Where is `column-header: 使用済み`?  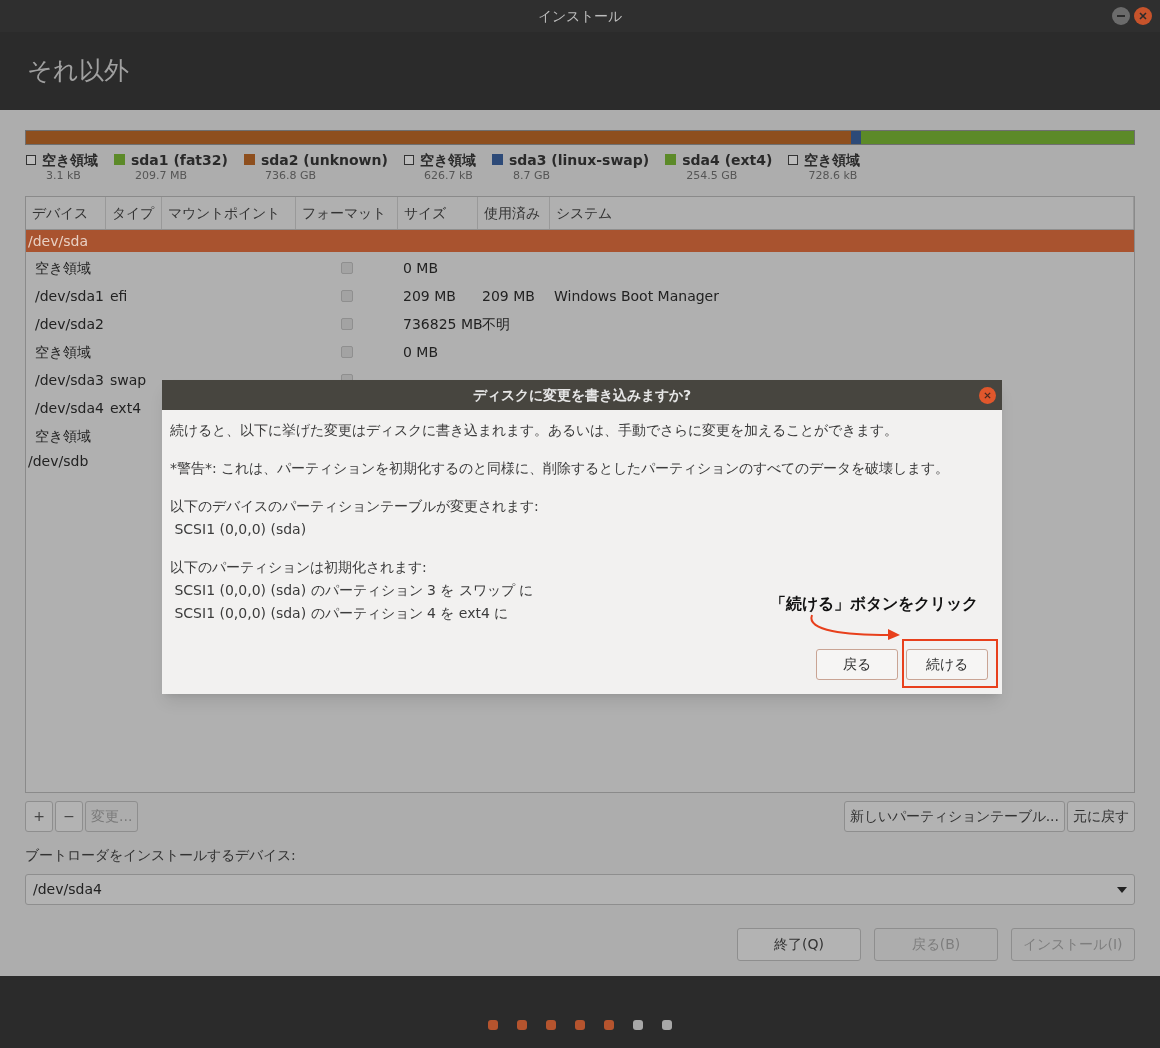 column-header: 使用済み is located at coordinates (514, 213).